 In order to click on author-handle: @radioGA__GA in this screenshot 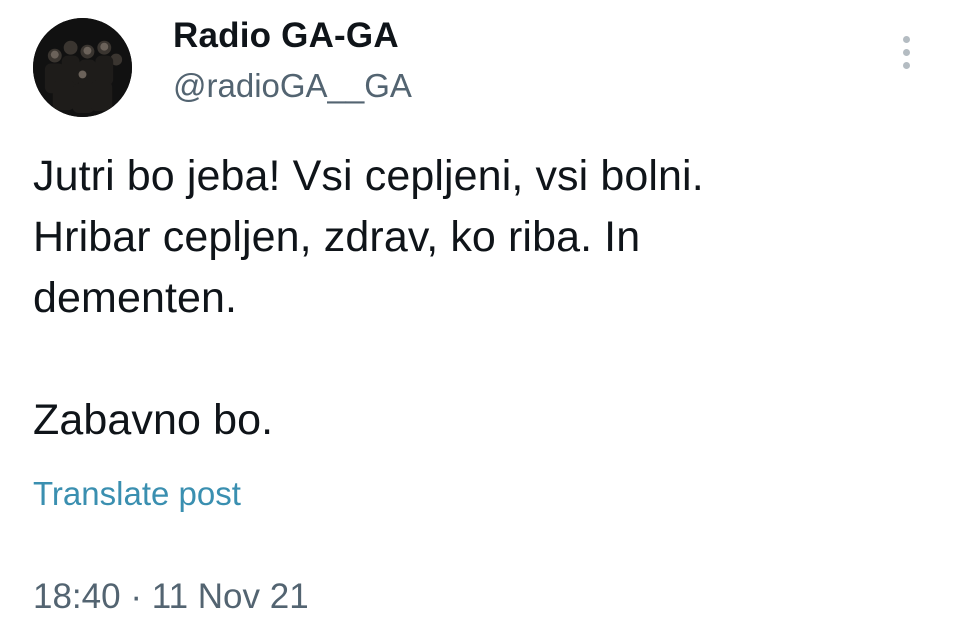, I will do `click(292, 86)`.